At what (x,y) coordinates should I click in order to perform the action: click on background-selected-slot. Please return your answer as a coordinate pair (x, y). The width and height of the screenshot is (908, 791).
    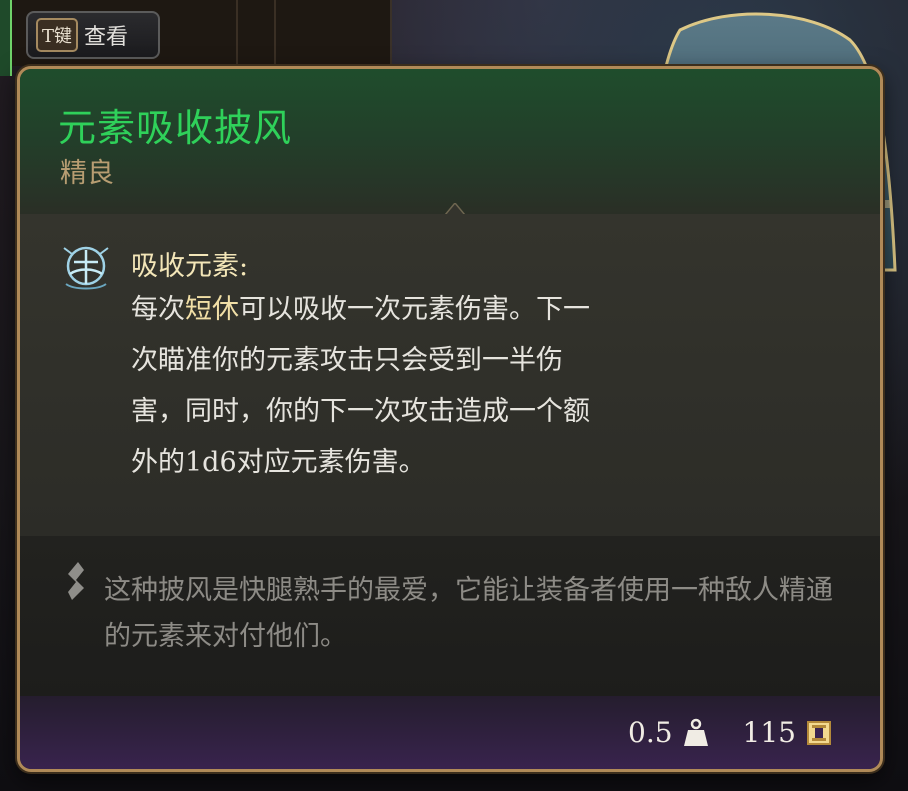
    Looking at the image, I should click on (6, 38).